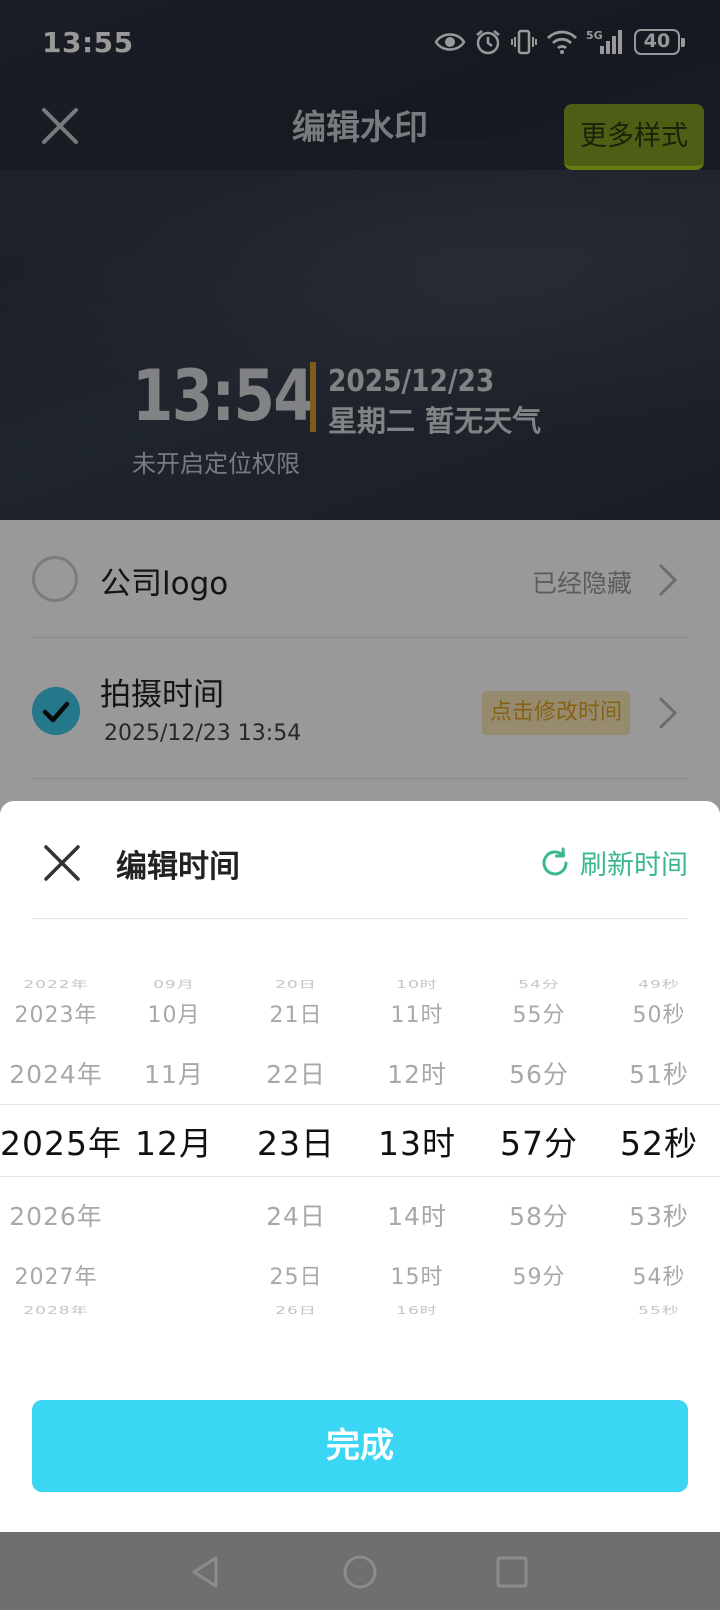 The height and width of the screenshot is (1610, 720). What do you see at coordinates (296, 1073) in the screenshot?
I see `picker-option: 22日` at bounding box center [296, 1073].